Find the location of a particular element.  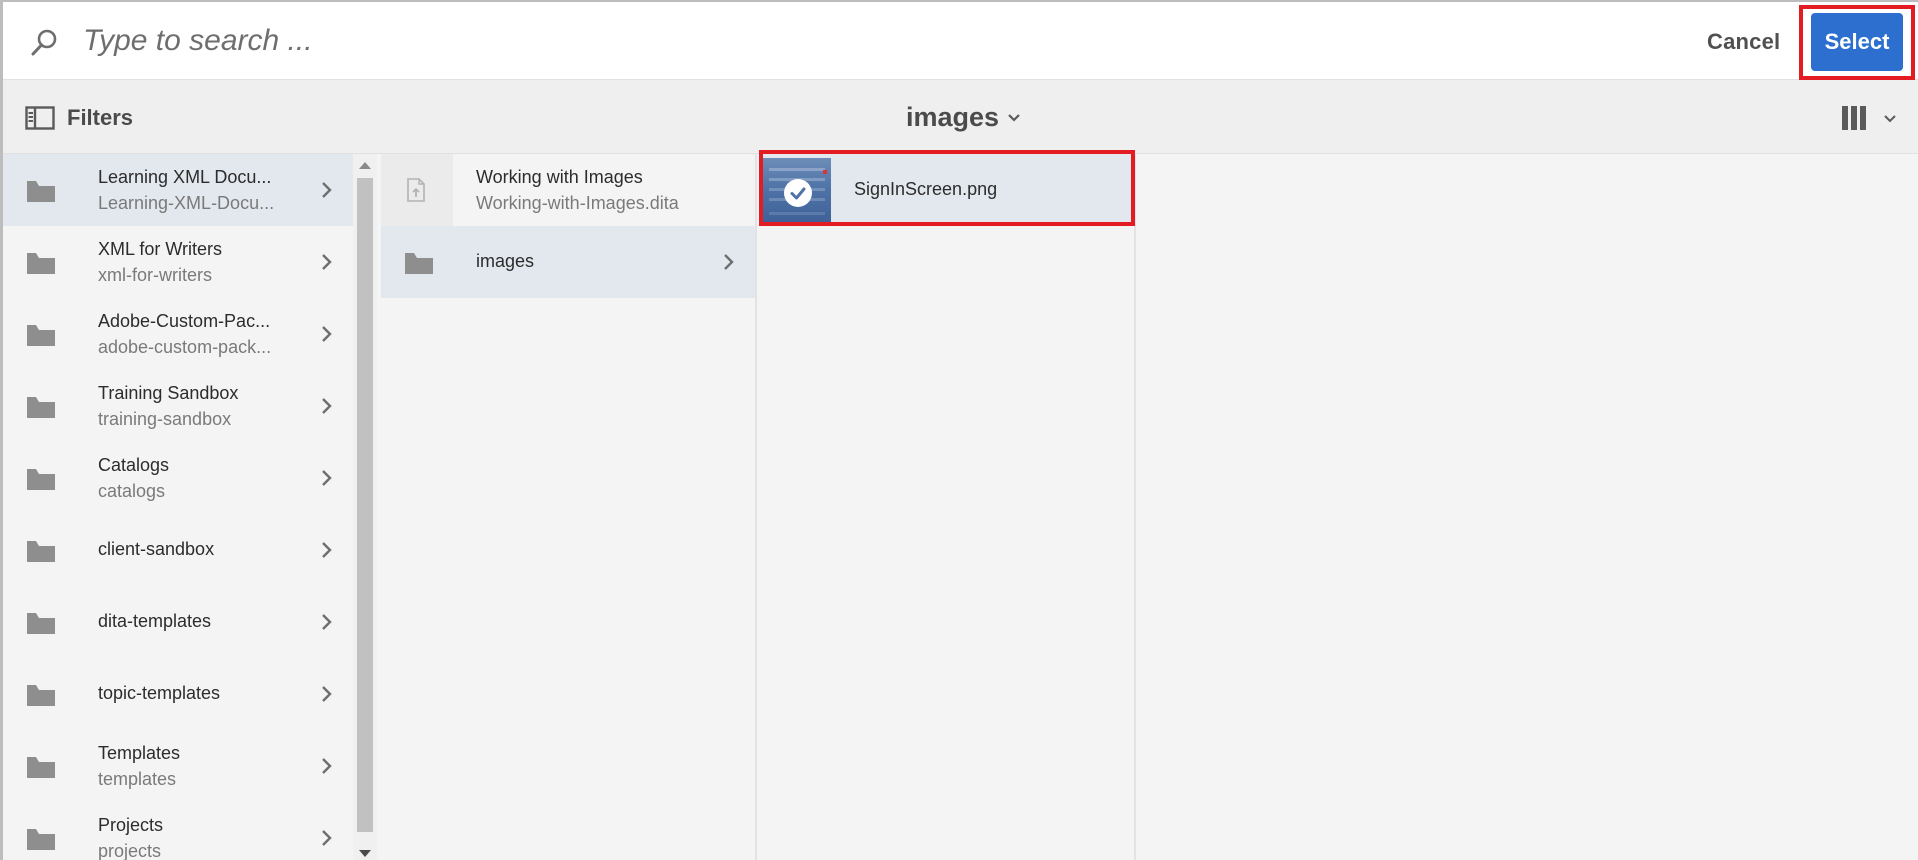

document-icon is located at coordinates (416, 190).